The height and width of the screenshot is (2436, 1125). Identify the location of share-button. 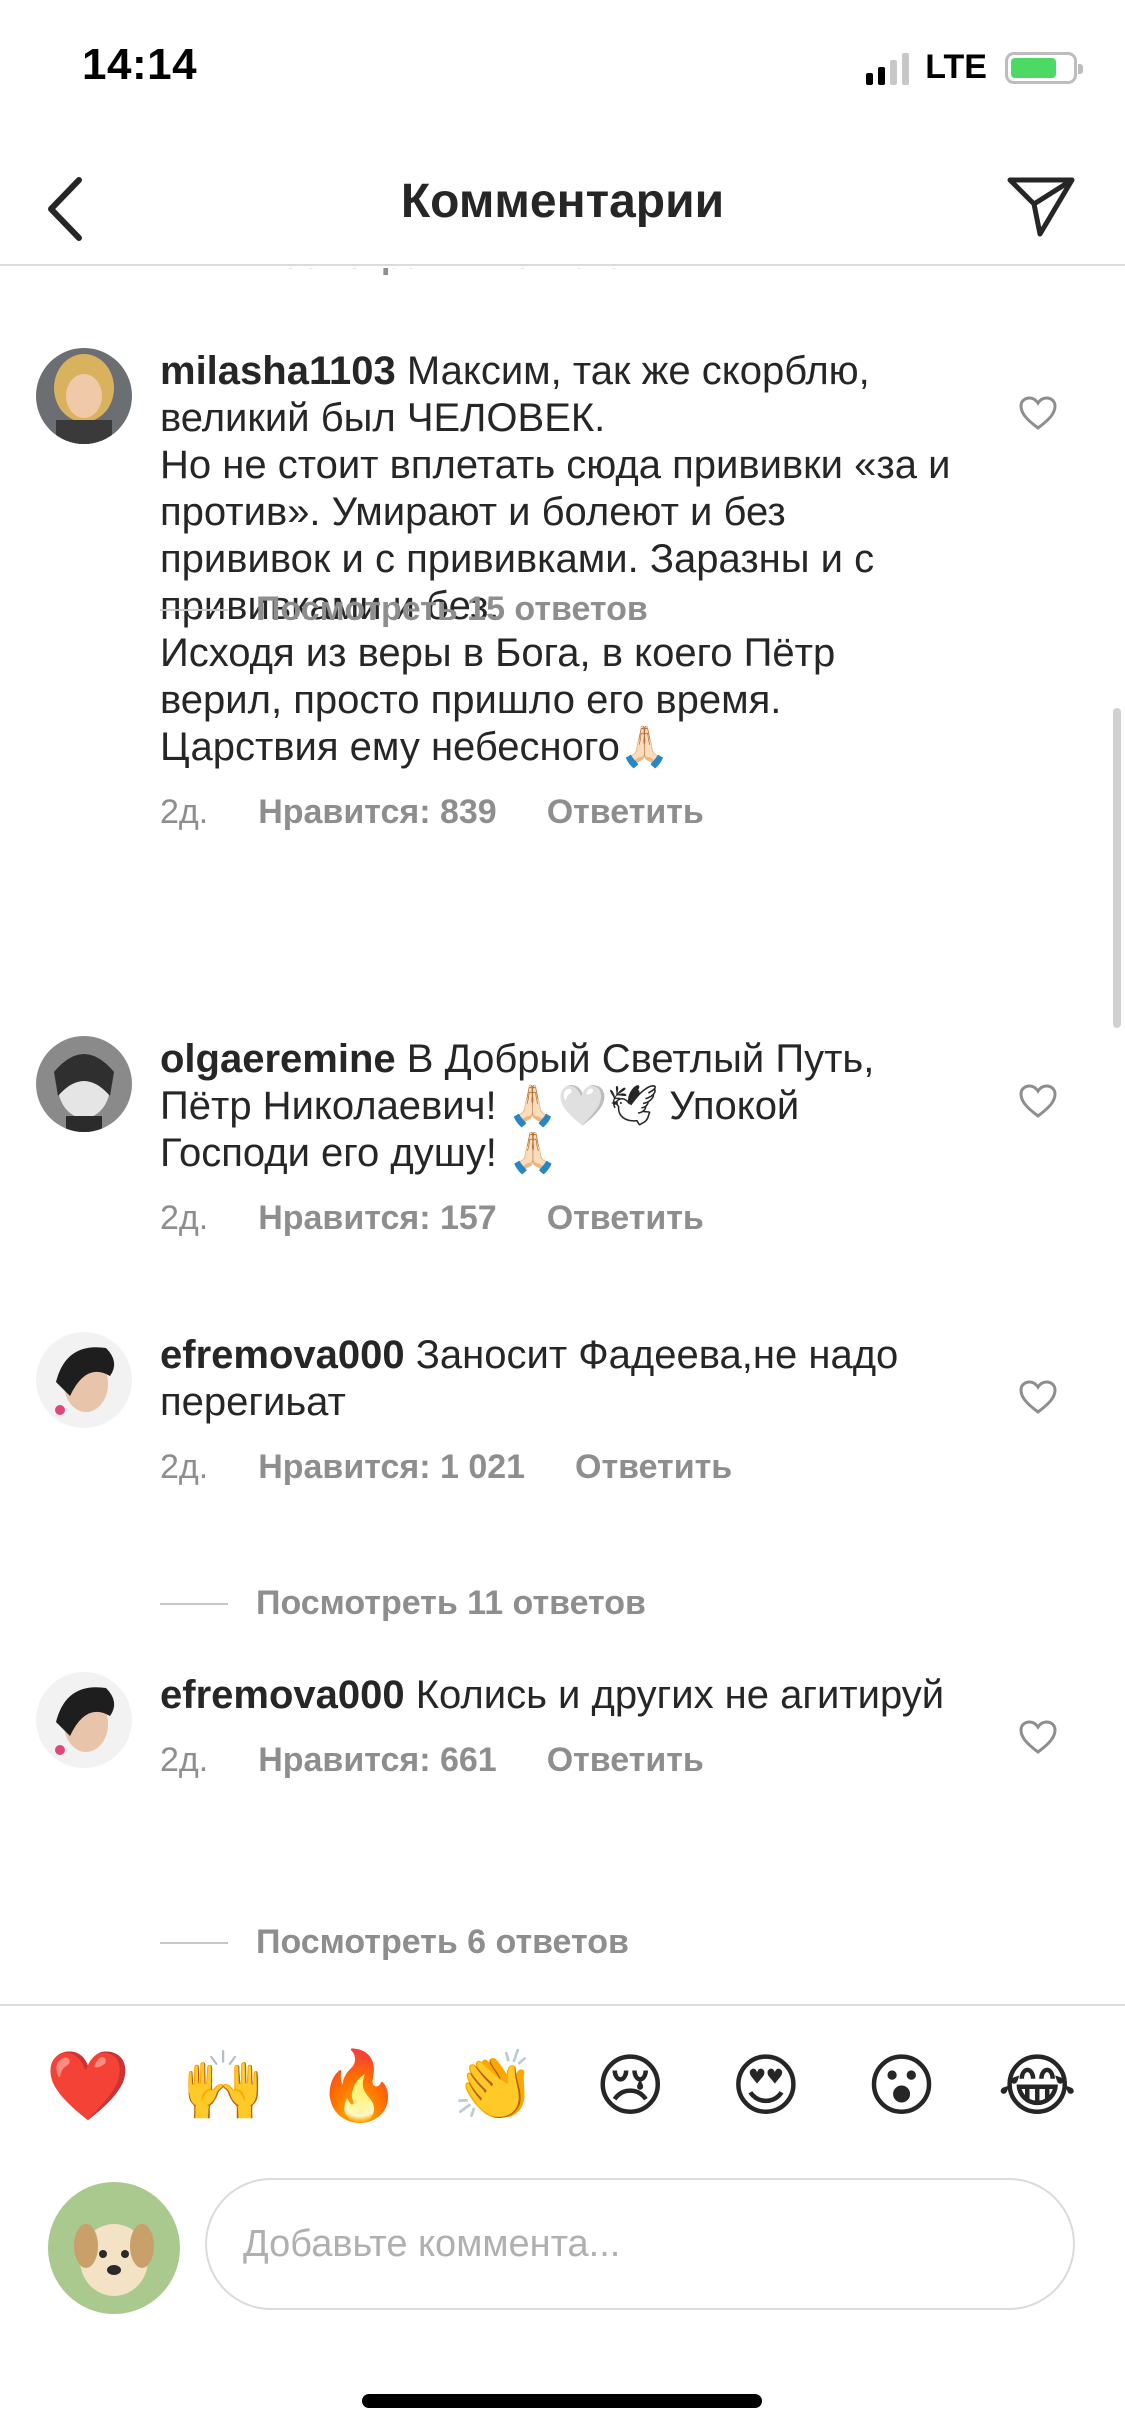
(1041, 206).